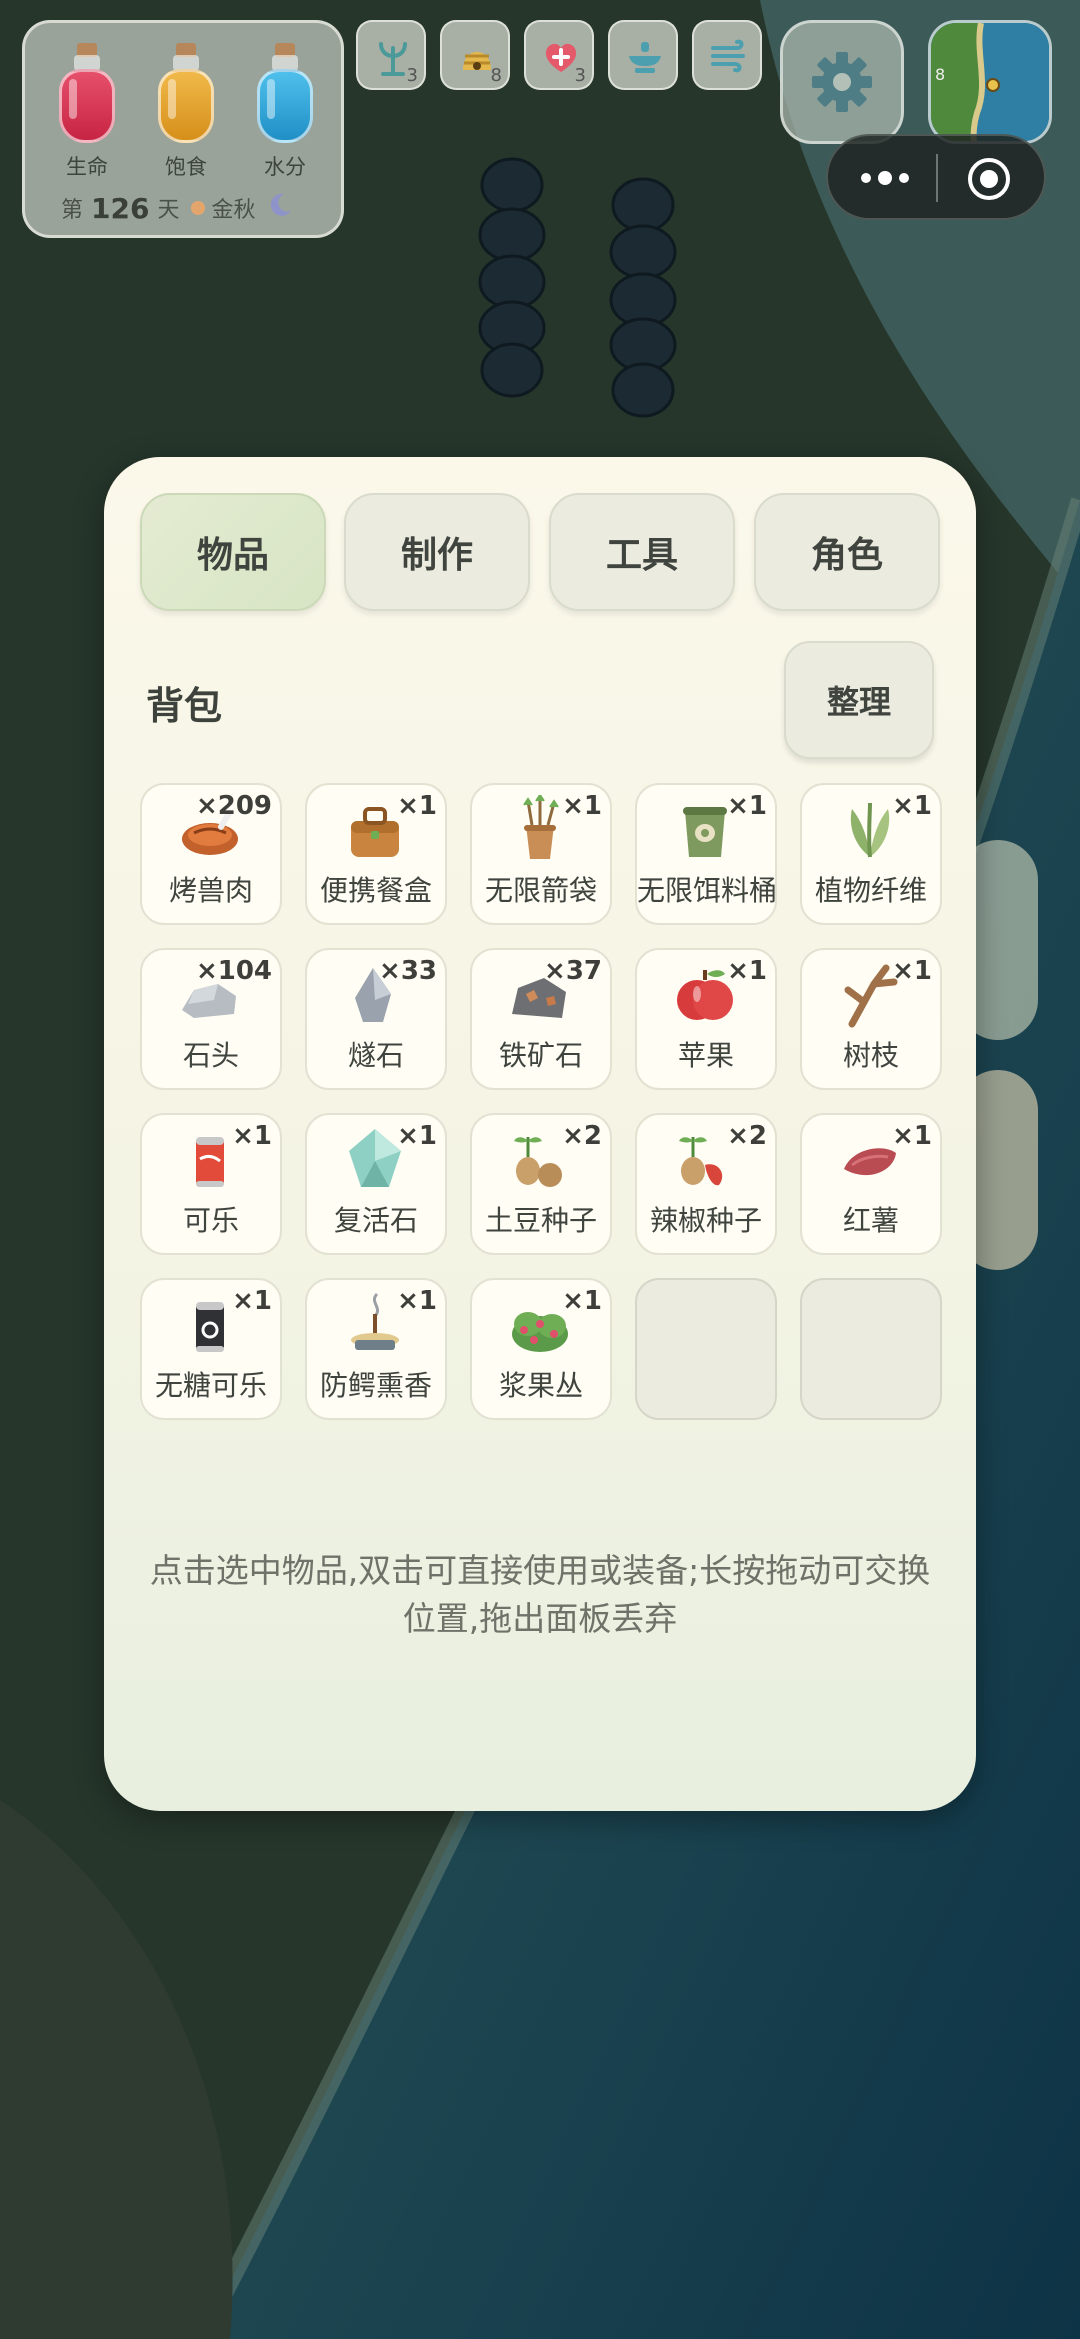  I want to click on day-counter: 第 126 天 金秋, so click(177, 208).